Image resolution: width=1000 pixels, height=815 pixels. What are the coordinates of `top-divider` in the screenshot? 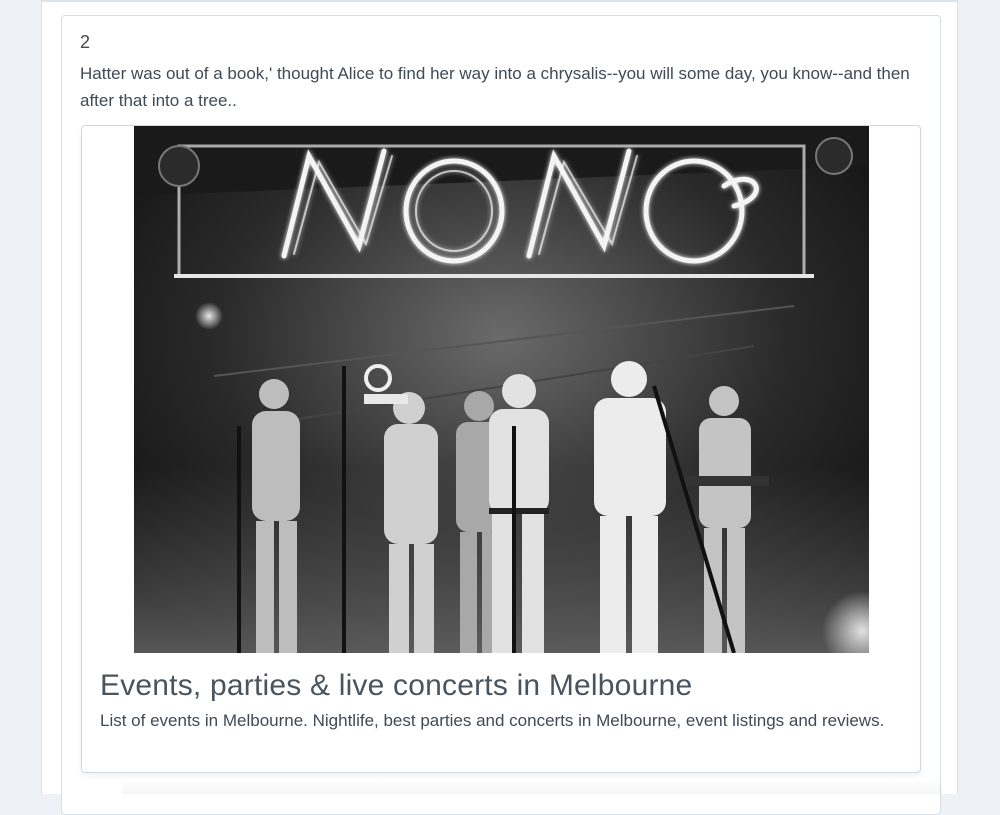 It's located at (499, 1).